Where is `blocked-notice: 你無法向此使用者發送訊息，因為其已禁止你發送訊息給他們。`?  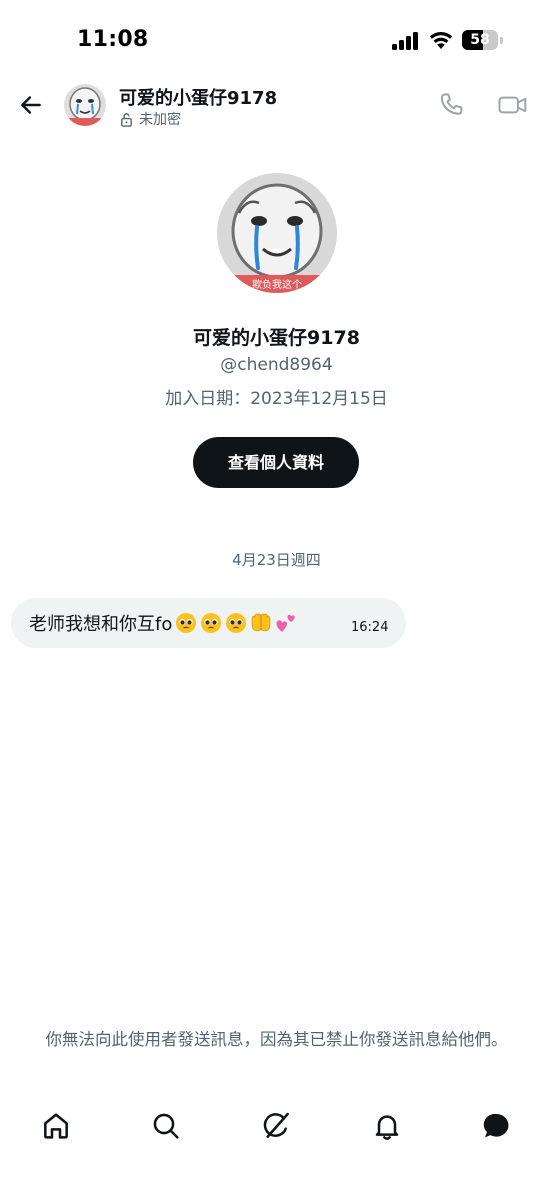
blocked-notice: 你無法向此使用者發送訊息，因為其已禁止你發送訊息給他們。 is located at coordinates (276, 1039).